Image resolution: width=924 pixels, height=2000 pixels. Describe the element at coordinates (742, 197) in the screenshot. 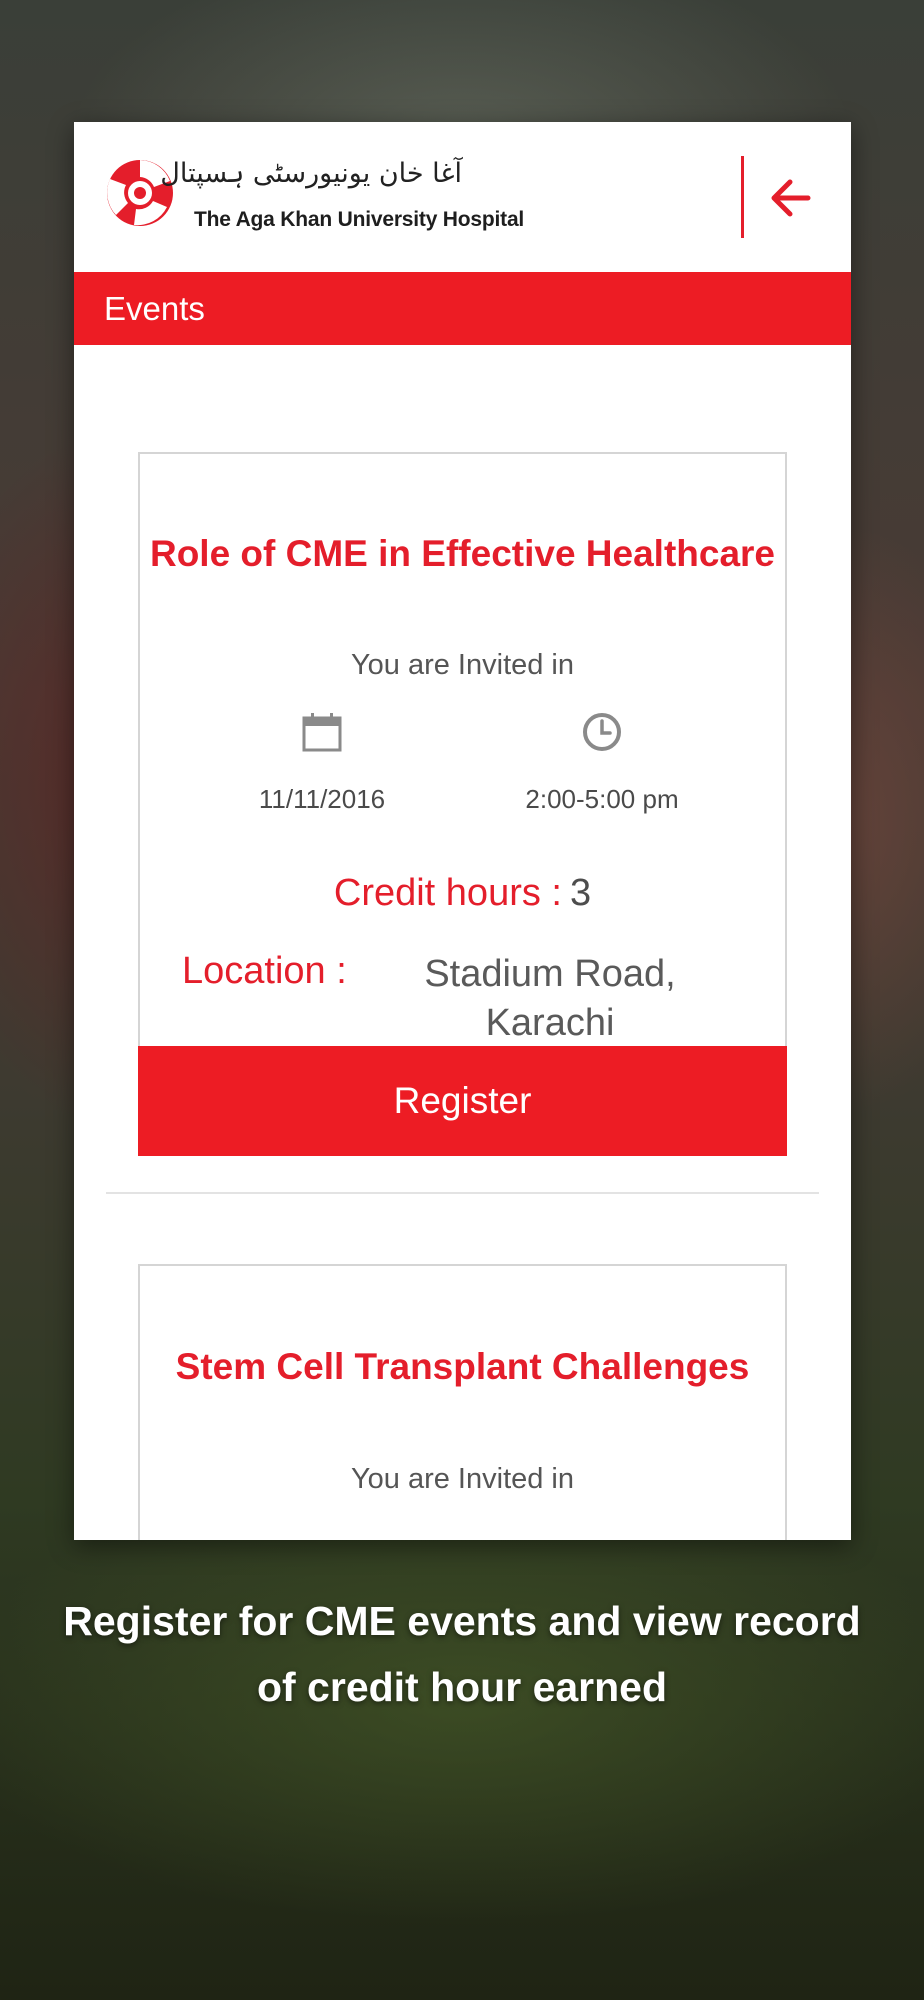

I see `header-divider` at that location.